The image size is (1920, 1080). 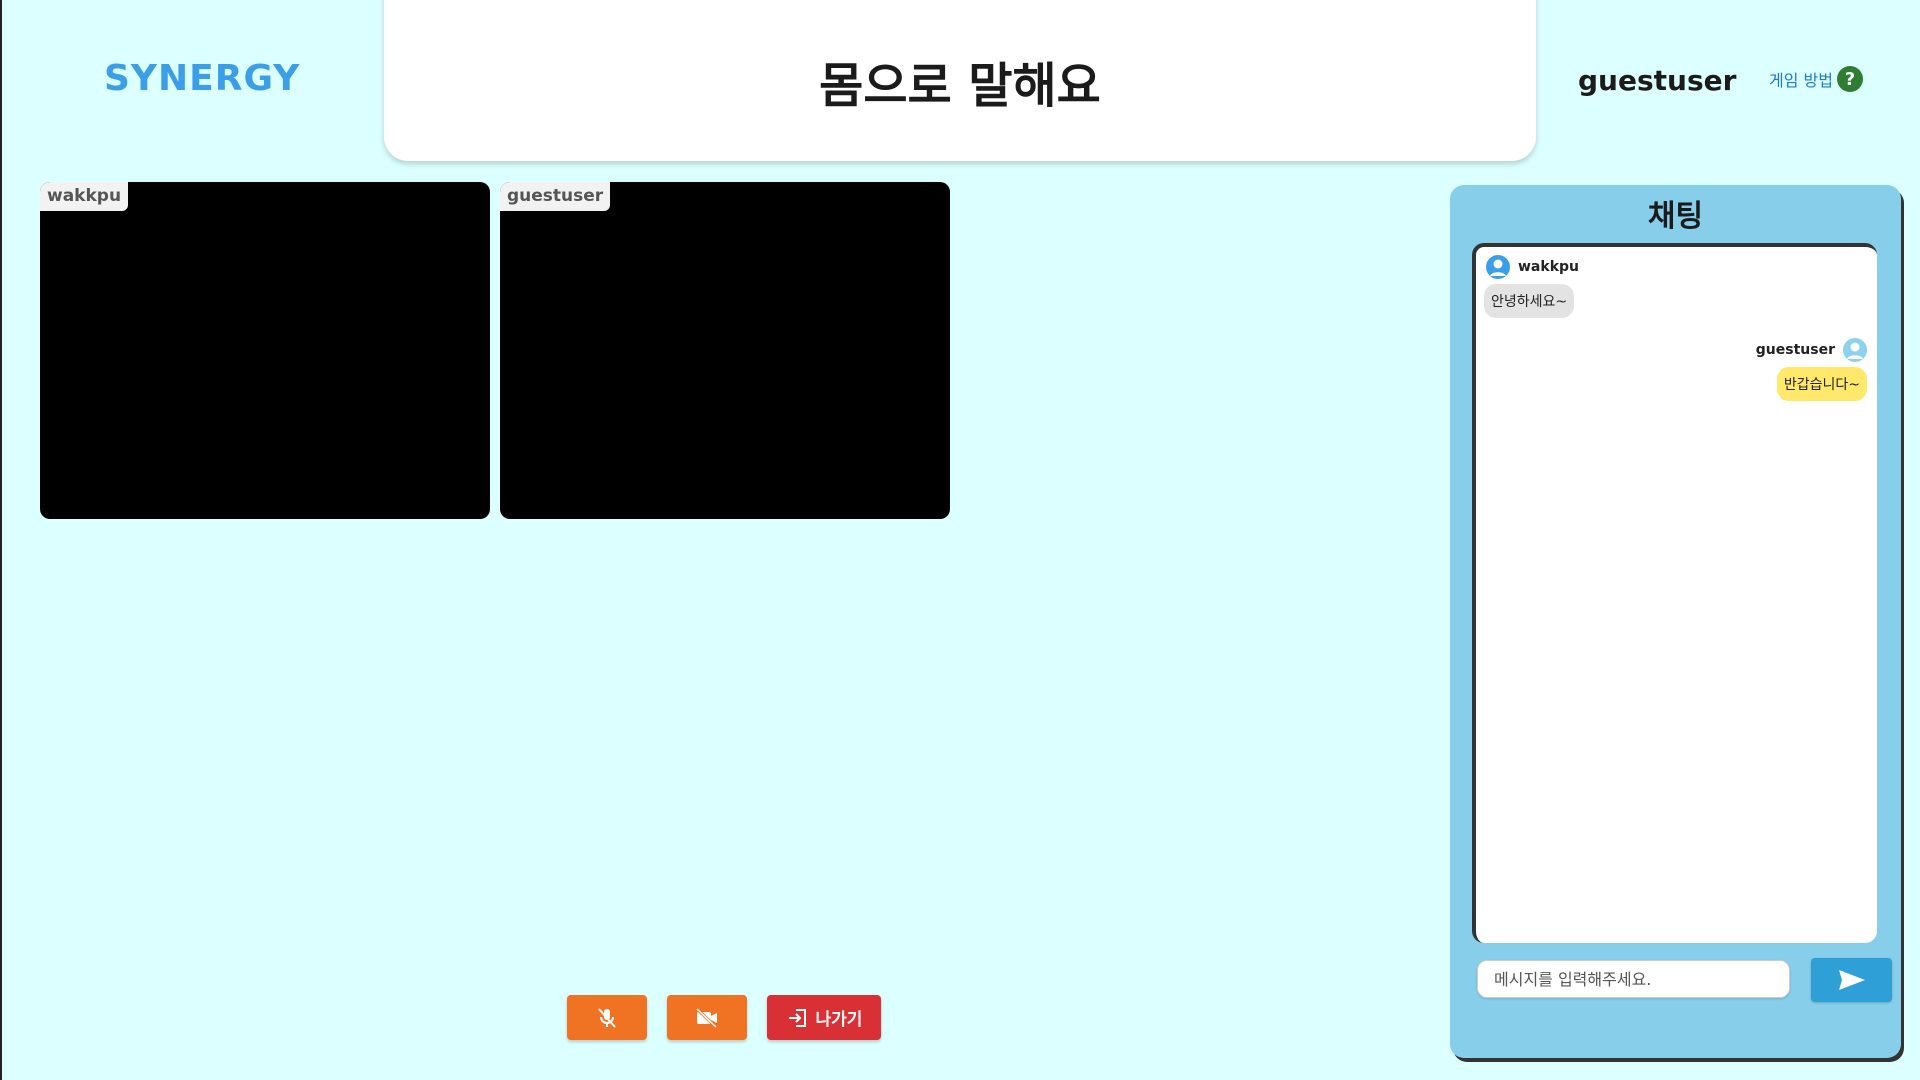 I want to click on mic-toggle-button, so click(x=607, y=1017).